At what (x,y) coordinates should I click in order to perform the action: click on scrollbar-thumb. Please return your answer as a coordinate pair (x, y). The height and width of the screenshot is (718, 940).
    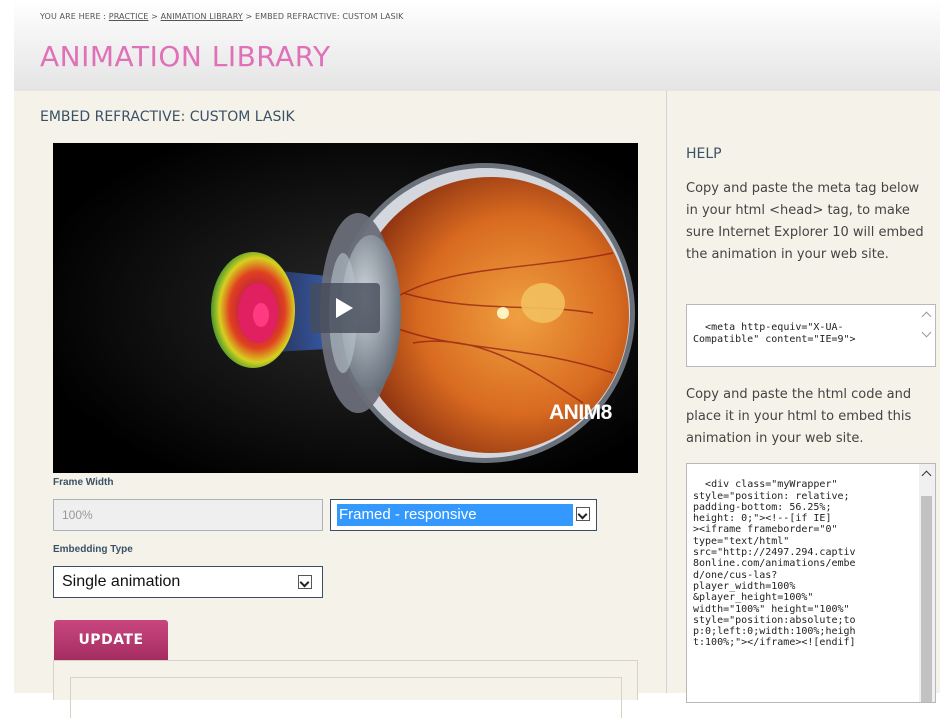
    Looking at the image, I should click on (926, 599).